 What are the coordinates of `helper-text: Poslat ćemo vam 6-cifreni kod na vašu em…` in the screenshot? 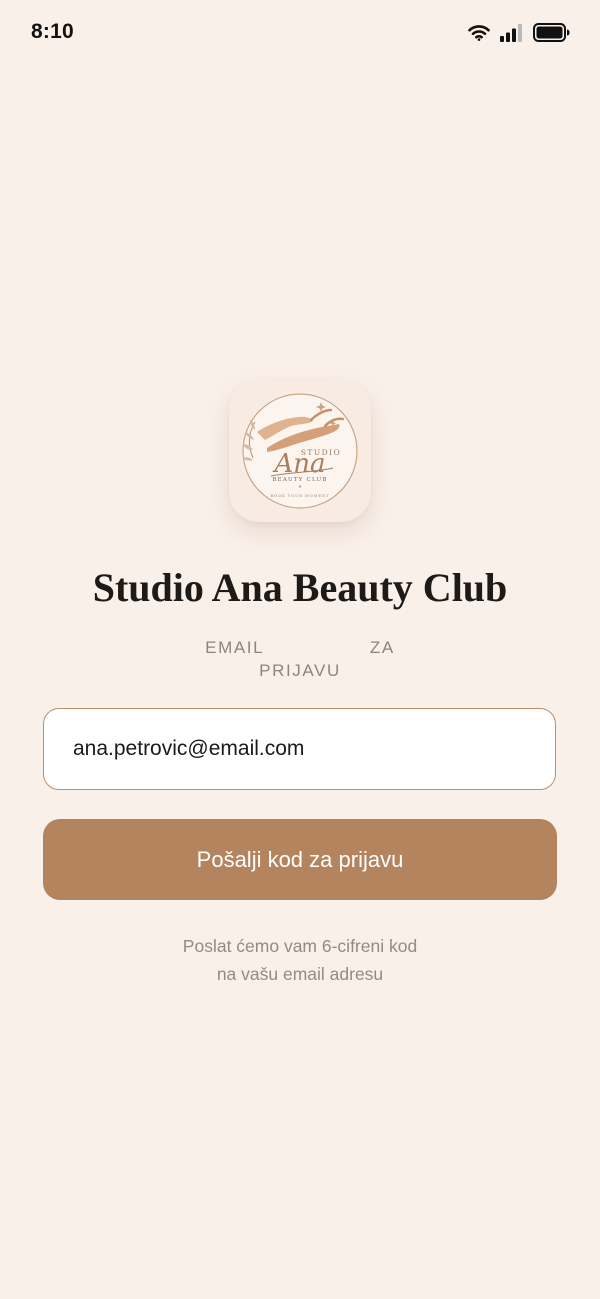 It's located at (300, 960).